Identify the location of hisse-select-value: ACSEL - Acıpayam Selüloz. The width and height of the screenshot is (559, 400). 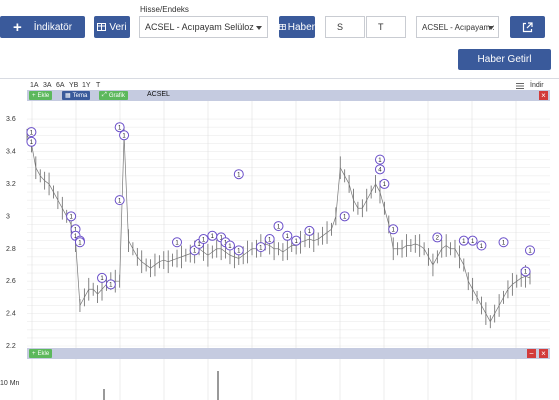
(199, 27).